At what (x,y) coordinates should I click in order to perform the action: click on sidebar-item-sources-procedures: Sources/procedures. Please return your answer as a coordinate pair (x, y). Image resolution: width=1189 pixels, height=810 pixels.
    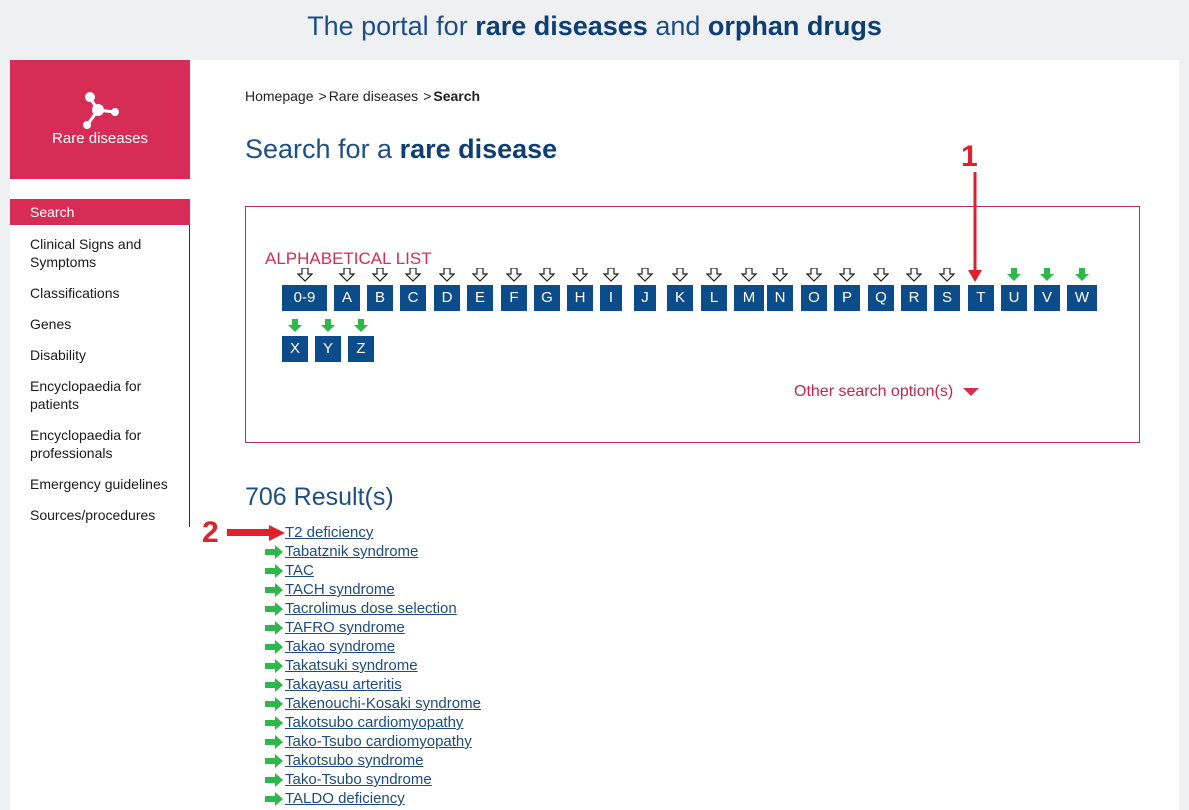
    Looking at the image, I should click on (100, 515).